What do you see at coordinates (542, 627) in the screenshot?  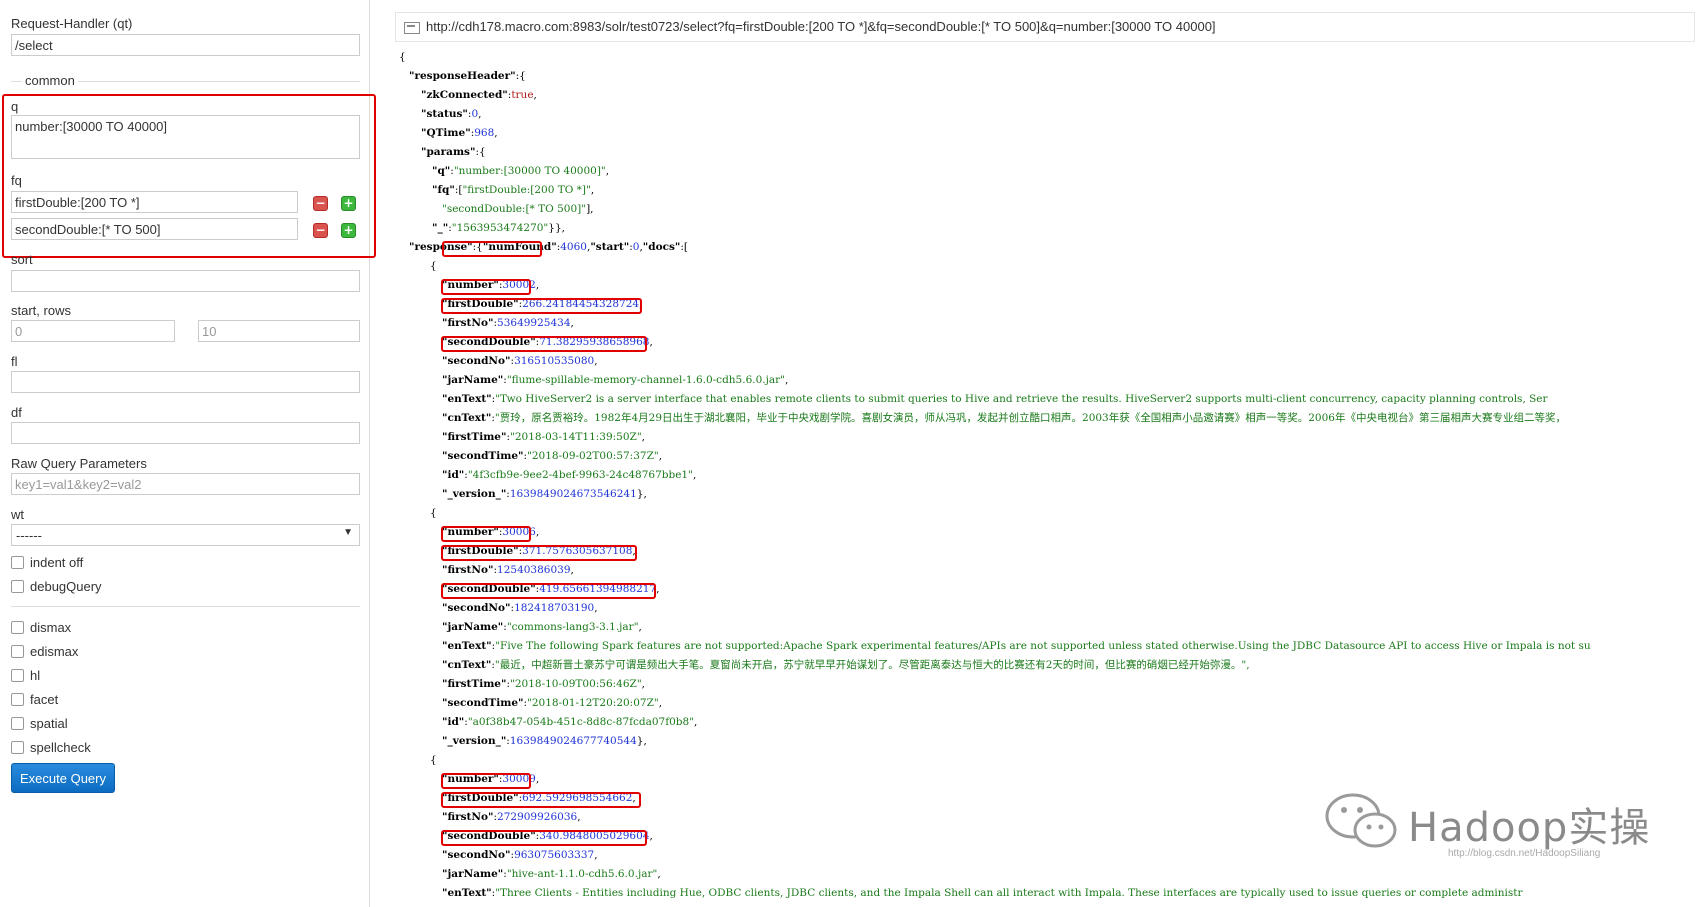 I see `json-line: "jarName":"commons-lang3-3.1.jar",` at bounding box center [542, 627].